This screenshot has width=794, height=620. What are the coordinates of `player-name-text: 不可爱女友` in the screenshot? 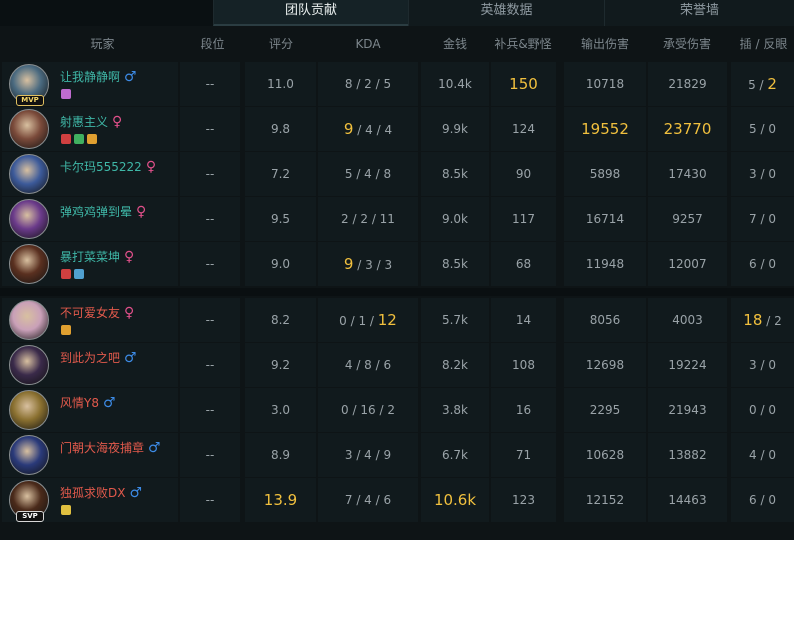 It's located at (90, 313).